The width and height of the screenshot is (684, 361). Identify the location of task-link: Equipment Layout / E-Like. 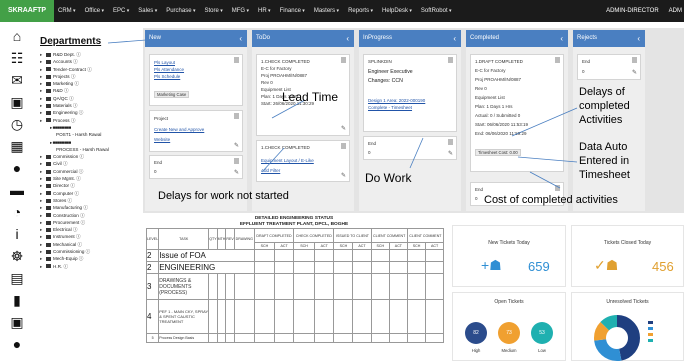
(303, 160).